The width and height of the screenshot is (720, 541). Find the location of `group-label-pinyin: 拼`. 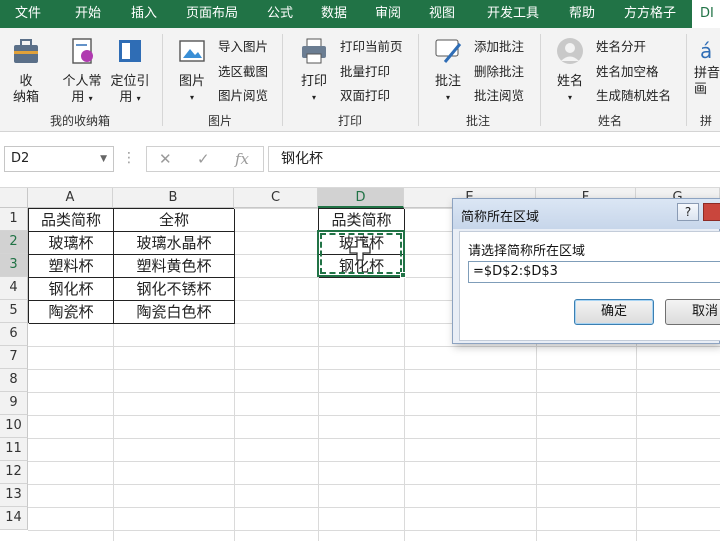

group-label-pinyin: 拼 is located at coordinates (706, 121).